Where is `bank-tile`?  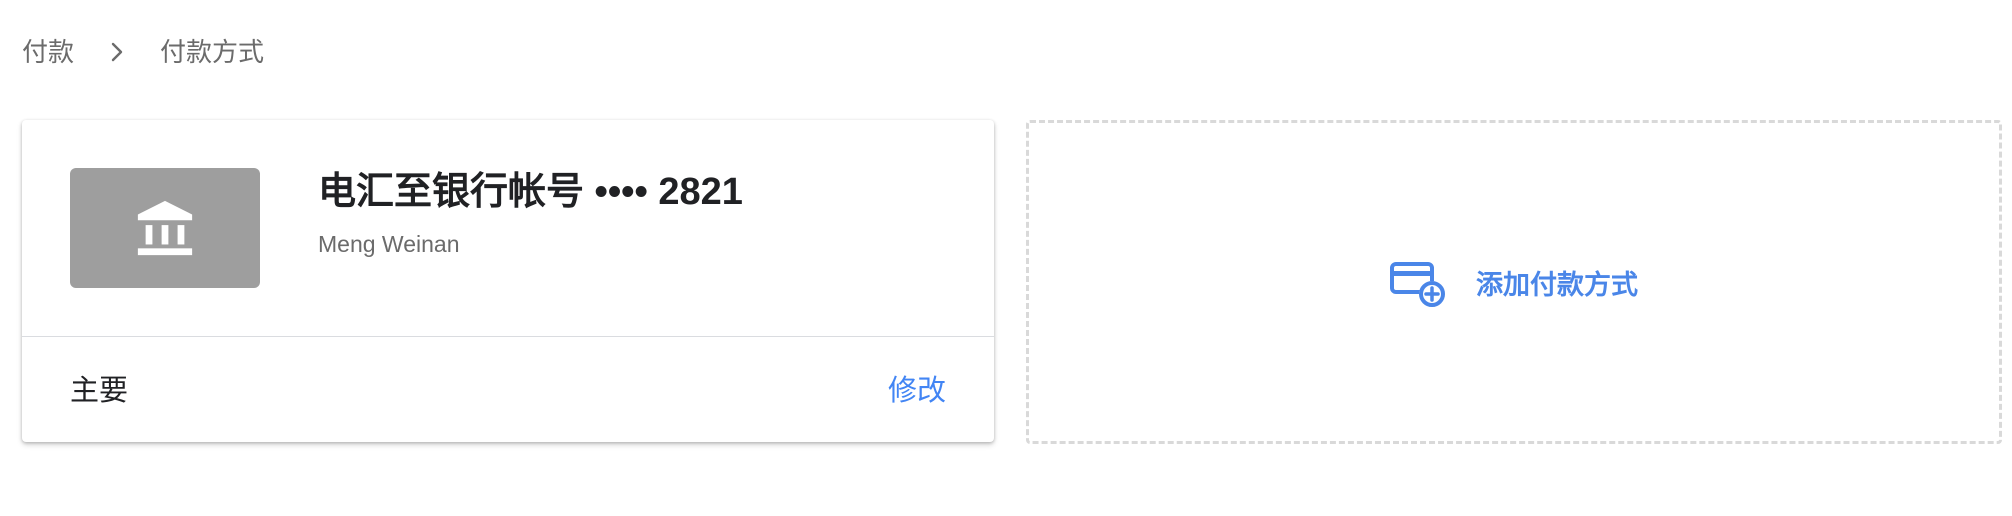 bank-tile is located at coordinates (165, 228).